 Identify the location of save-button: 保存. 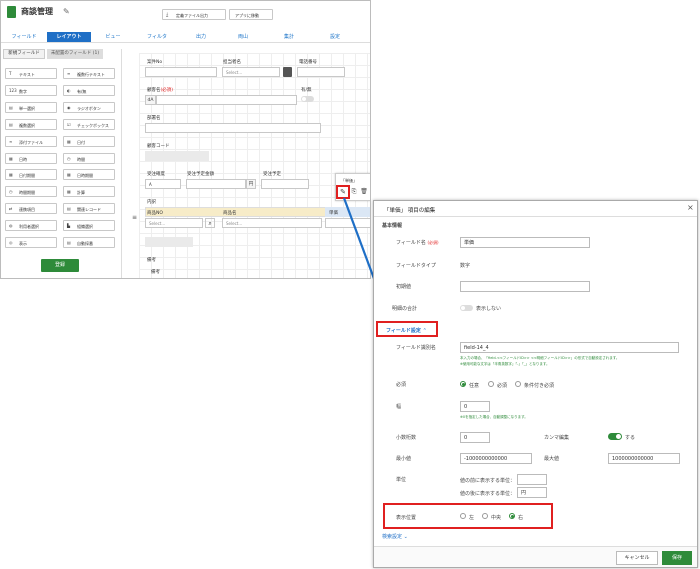
(677, 558).